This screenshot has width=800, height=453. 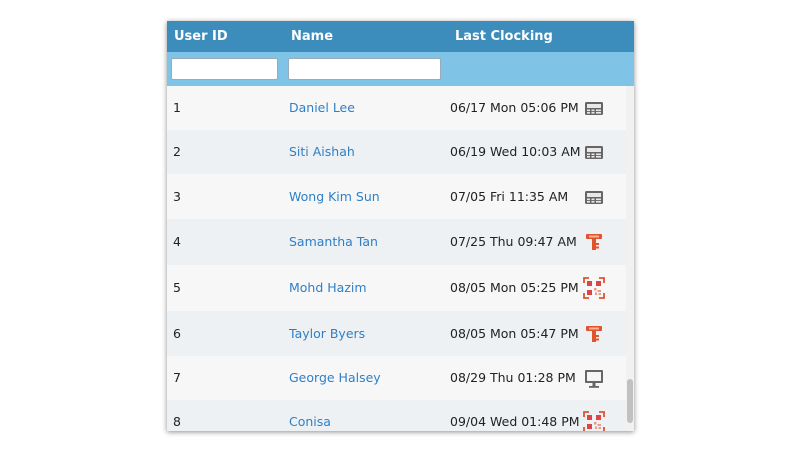 What do you see at coordinates (396, 152) in the screenshot?
I see `table-row: 2 Siti Aishah 06/19 Wed 10:03 AM` at bounding box center [396, 152].